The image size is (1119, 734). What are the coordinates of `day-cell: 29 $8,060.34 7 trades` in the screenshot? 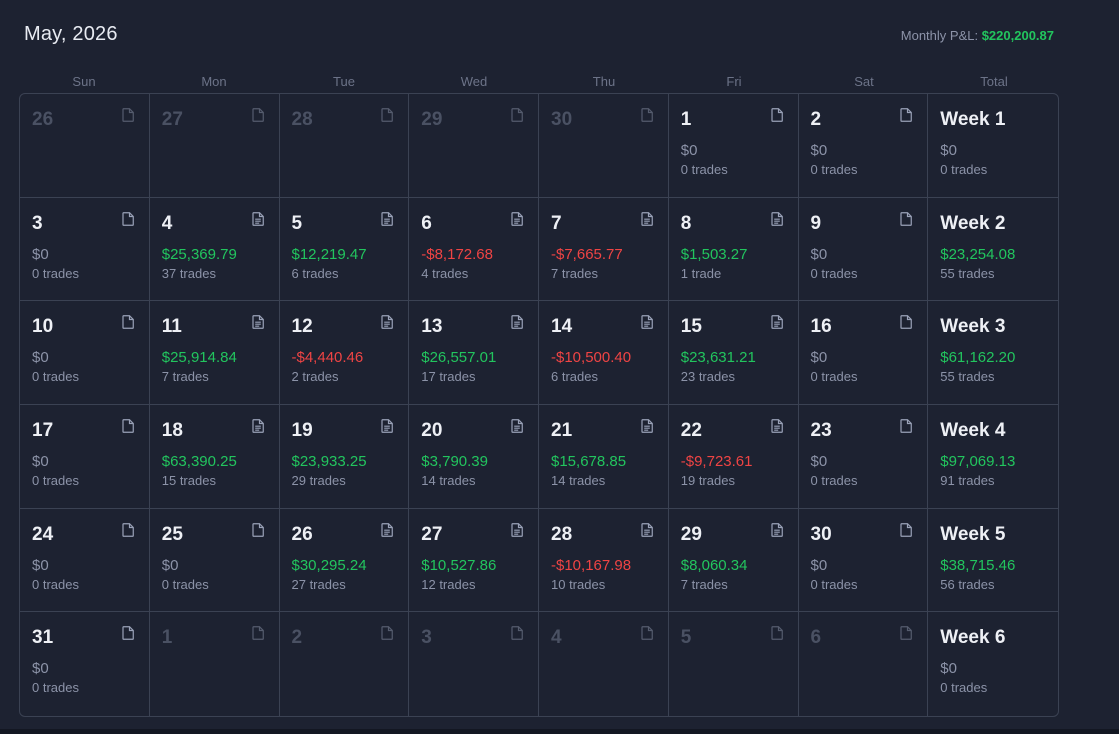 It's located at (733, 560).